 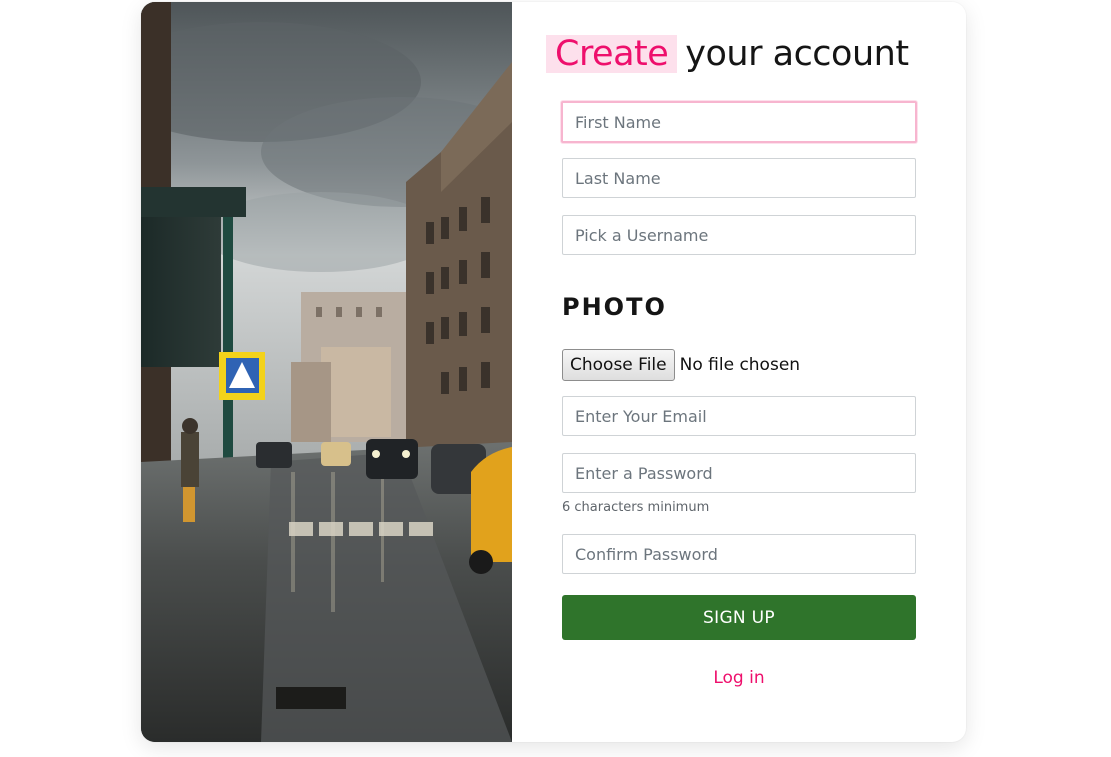 I want to click on page-title: Create your account, so click(x=727, y=54).